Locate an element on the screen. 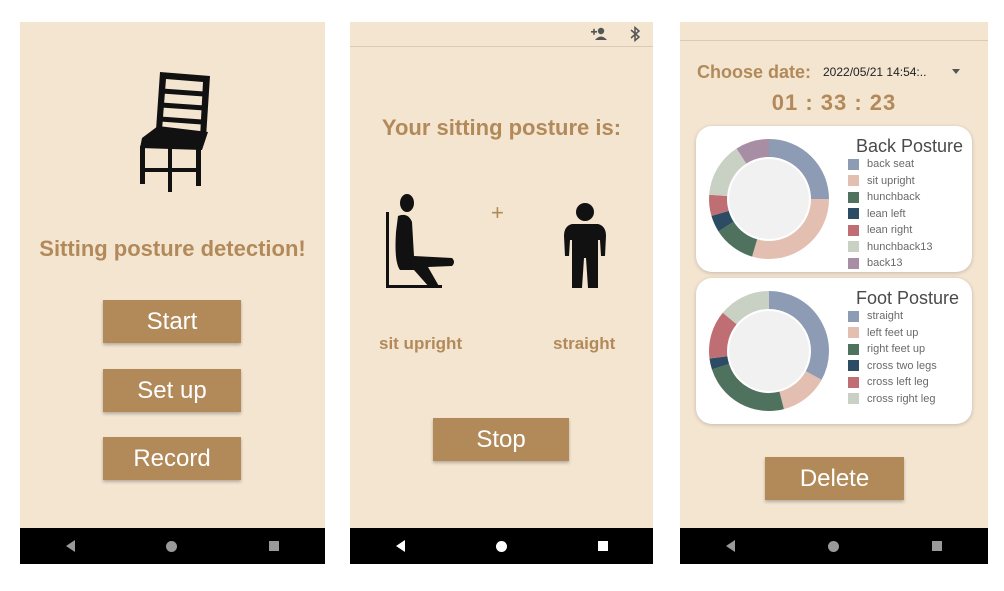 The image size is (1004, 591). foot-posture-legend-item: cross right leg is located at coordinates (892, 399).